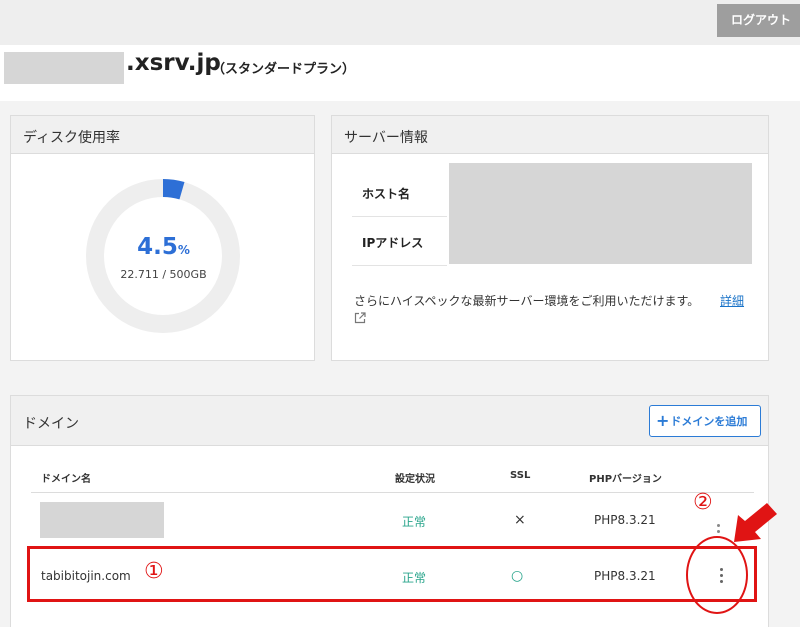 This screenshot has width=800, height=627. What do you see at coordinates (154, 571) in the screenshot?
I see `marker-1: ①` at bounding box center [154, 571].